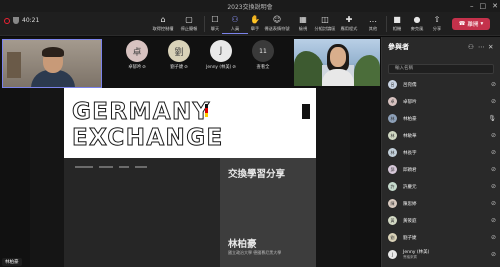 Image resolution: width=500 pixels, height=267 pixels. What do you see at coordinates (337, 62) in the screenshot?
I see `guest-video-tile` at bounding box center [337, 62].